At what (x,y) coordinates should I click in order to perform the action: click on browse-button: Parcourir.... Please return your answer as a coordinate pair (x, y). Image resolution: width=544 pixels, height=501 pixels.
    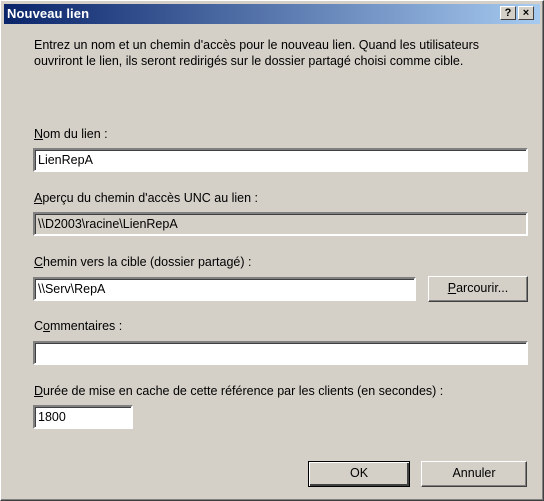
    Looking at the image, I should click on (478, 289).